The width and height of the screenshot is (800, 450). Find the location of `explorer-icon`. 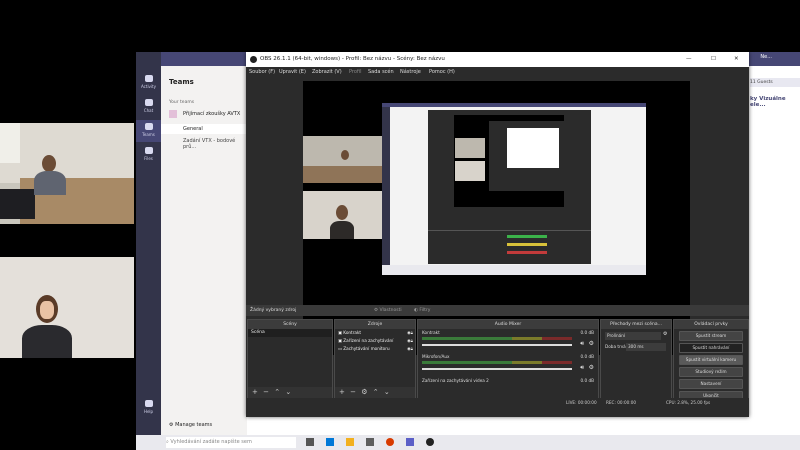

explorer-icon is located at coordinates (350, 442).